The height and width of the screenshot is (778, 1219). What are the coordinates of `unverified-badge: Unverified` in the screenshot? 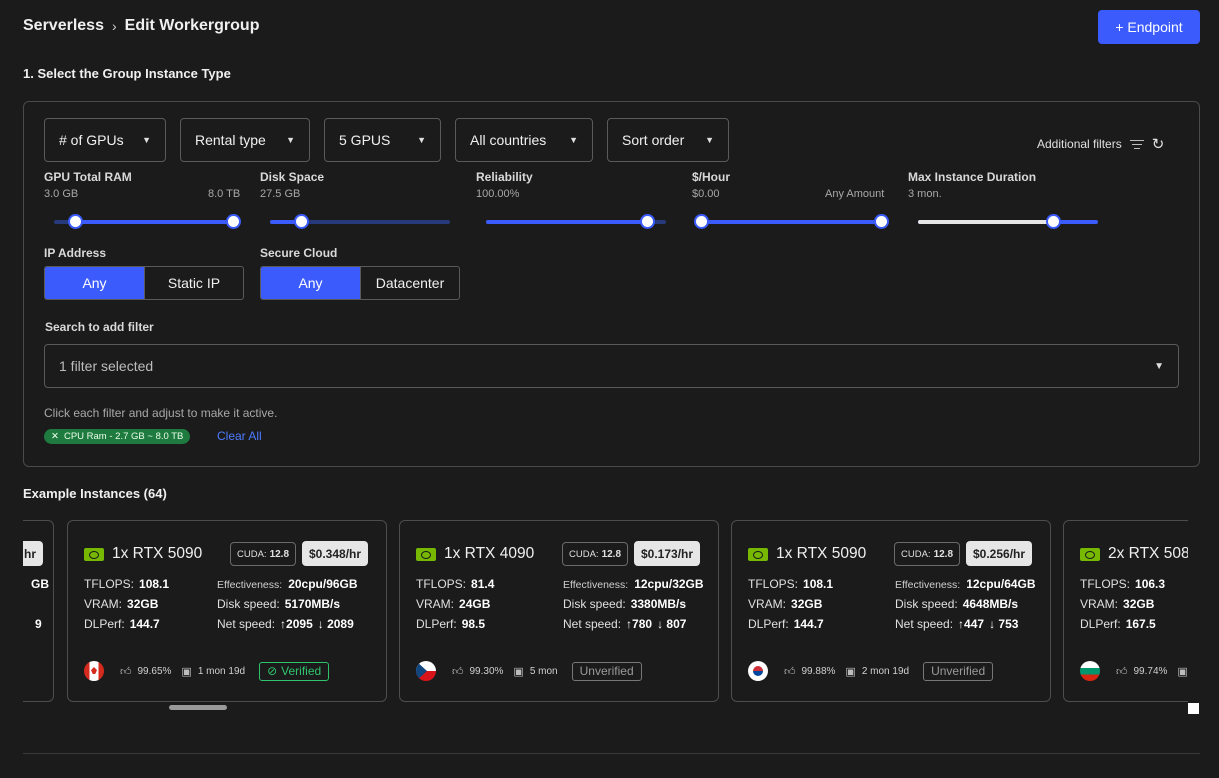 It's located at (606, 671).